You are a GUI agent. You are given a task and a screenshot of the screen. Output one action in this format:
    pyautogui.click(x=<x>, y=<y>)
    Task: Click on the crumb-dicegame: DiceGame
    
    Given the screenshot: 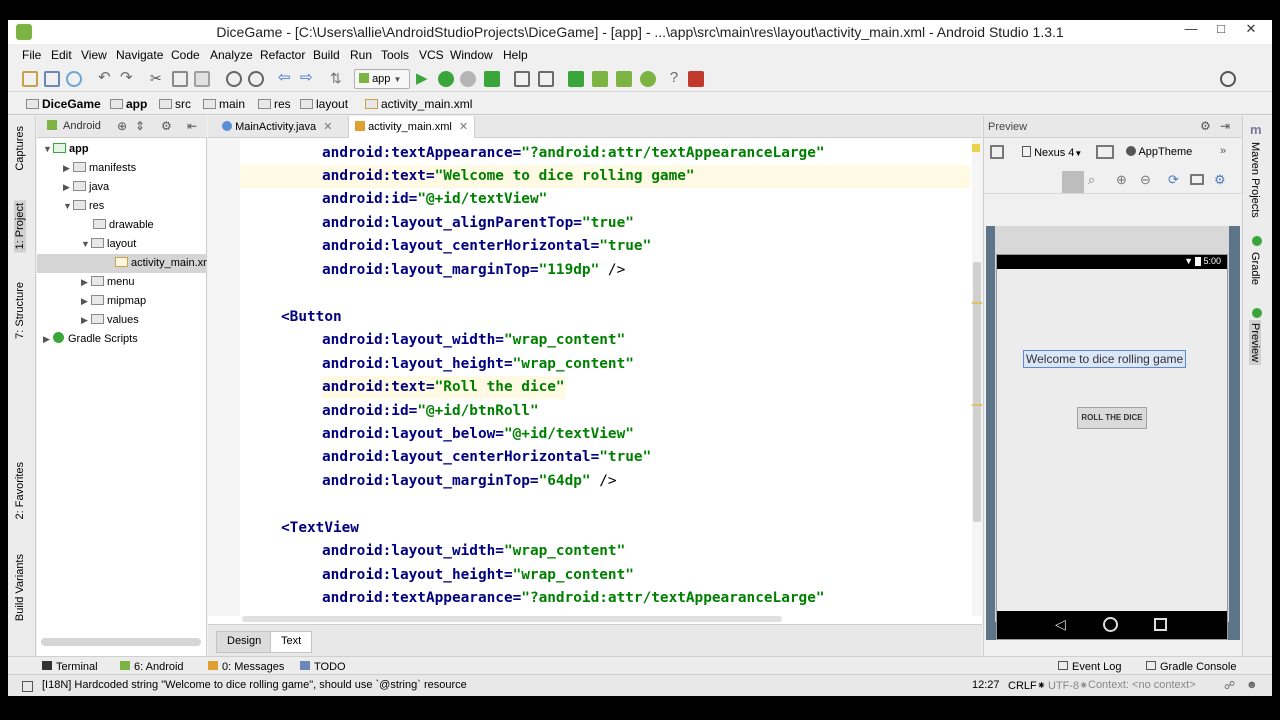 What is the action you would take?
    pyautogui.click(x=63, y=104)
    